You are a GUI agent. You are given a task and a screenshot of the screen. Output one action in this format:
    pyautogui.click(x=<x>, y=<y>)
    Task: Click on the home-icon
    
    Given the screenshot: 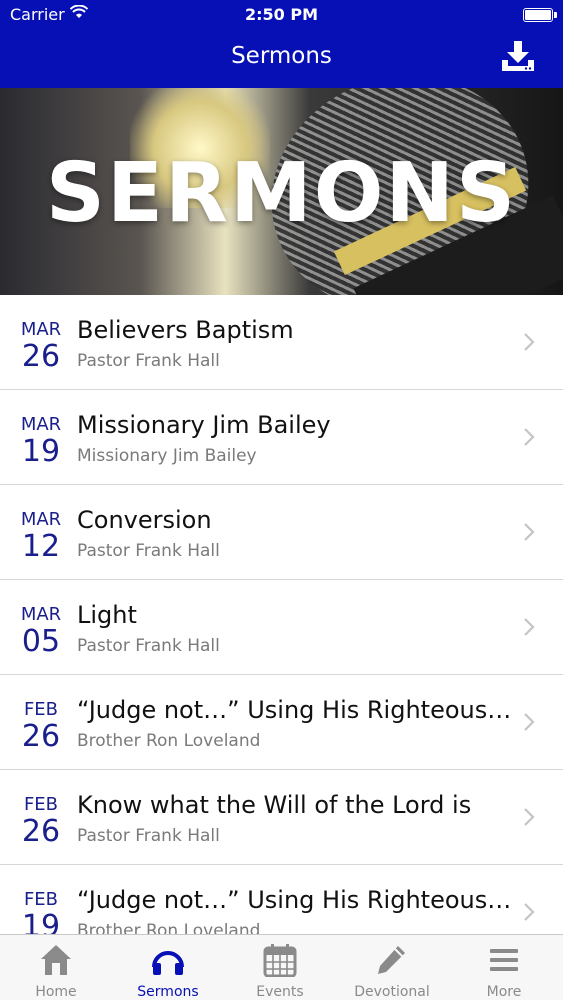 What is the action you would take?
    pyautogui.click(x=56, y=960)
    